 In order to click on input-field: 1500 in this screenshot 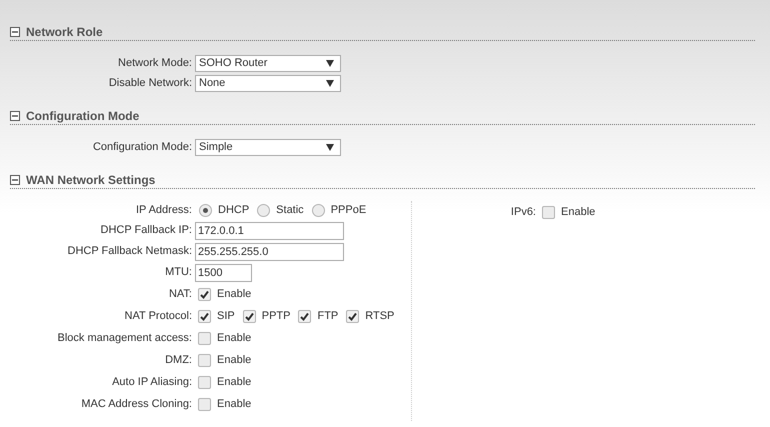, I will do `click(223, 273)`.